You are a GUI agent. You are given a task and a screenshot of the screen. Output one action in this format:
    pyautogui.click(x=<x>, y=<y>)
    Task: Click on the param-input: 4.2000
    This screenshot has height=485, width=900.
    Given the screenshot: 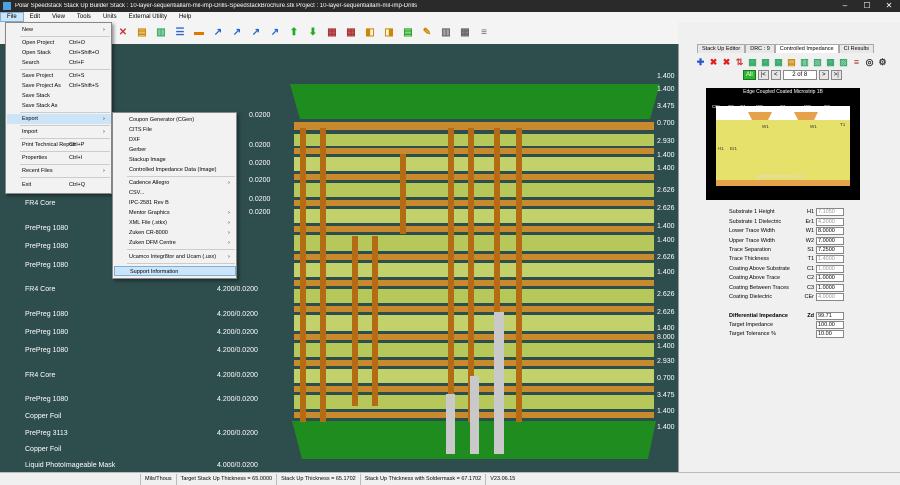 What is the action you would take?
    pyautogui.click(x=830, y=221)
    